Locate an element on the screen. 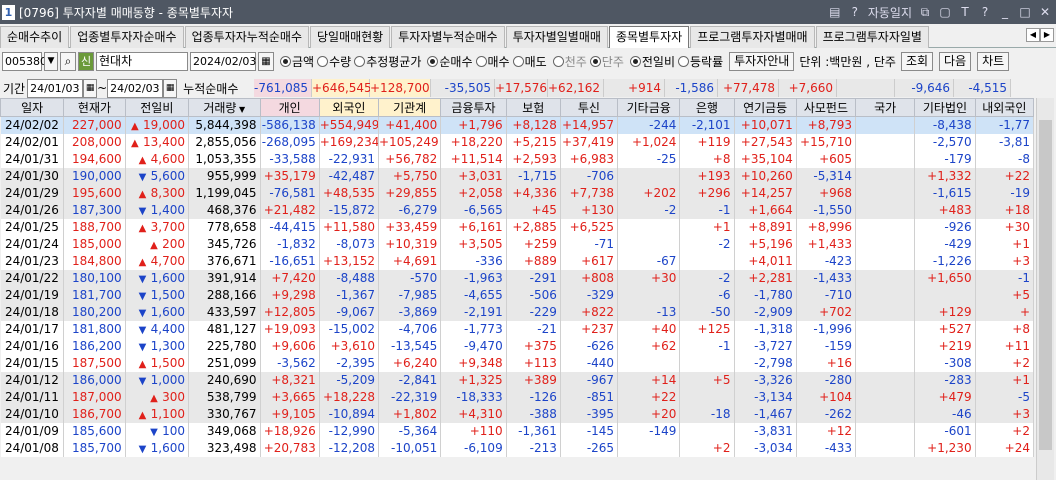  tab-3: 당일매매현황 is located at coordinates (350, 37).